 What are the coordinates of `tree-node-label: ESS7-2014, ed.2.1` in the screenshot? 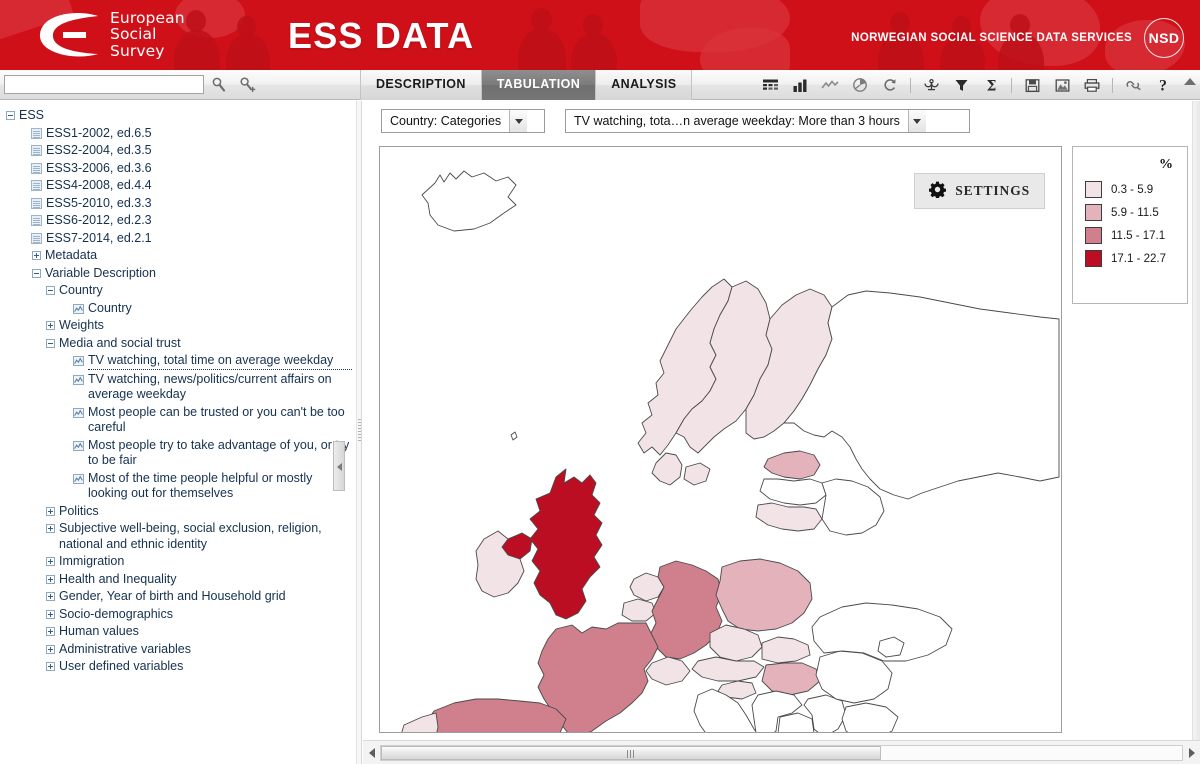 It's located at (199, 239).